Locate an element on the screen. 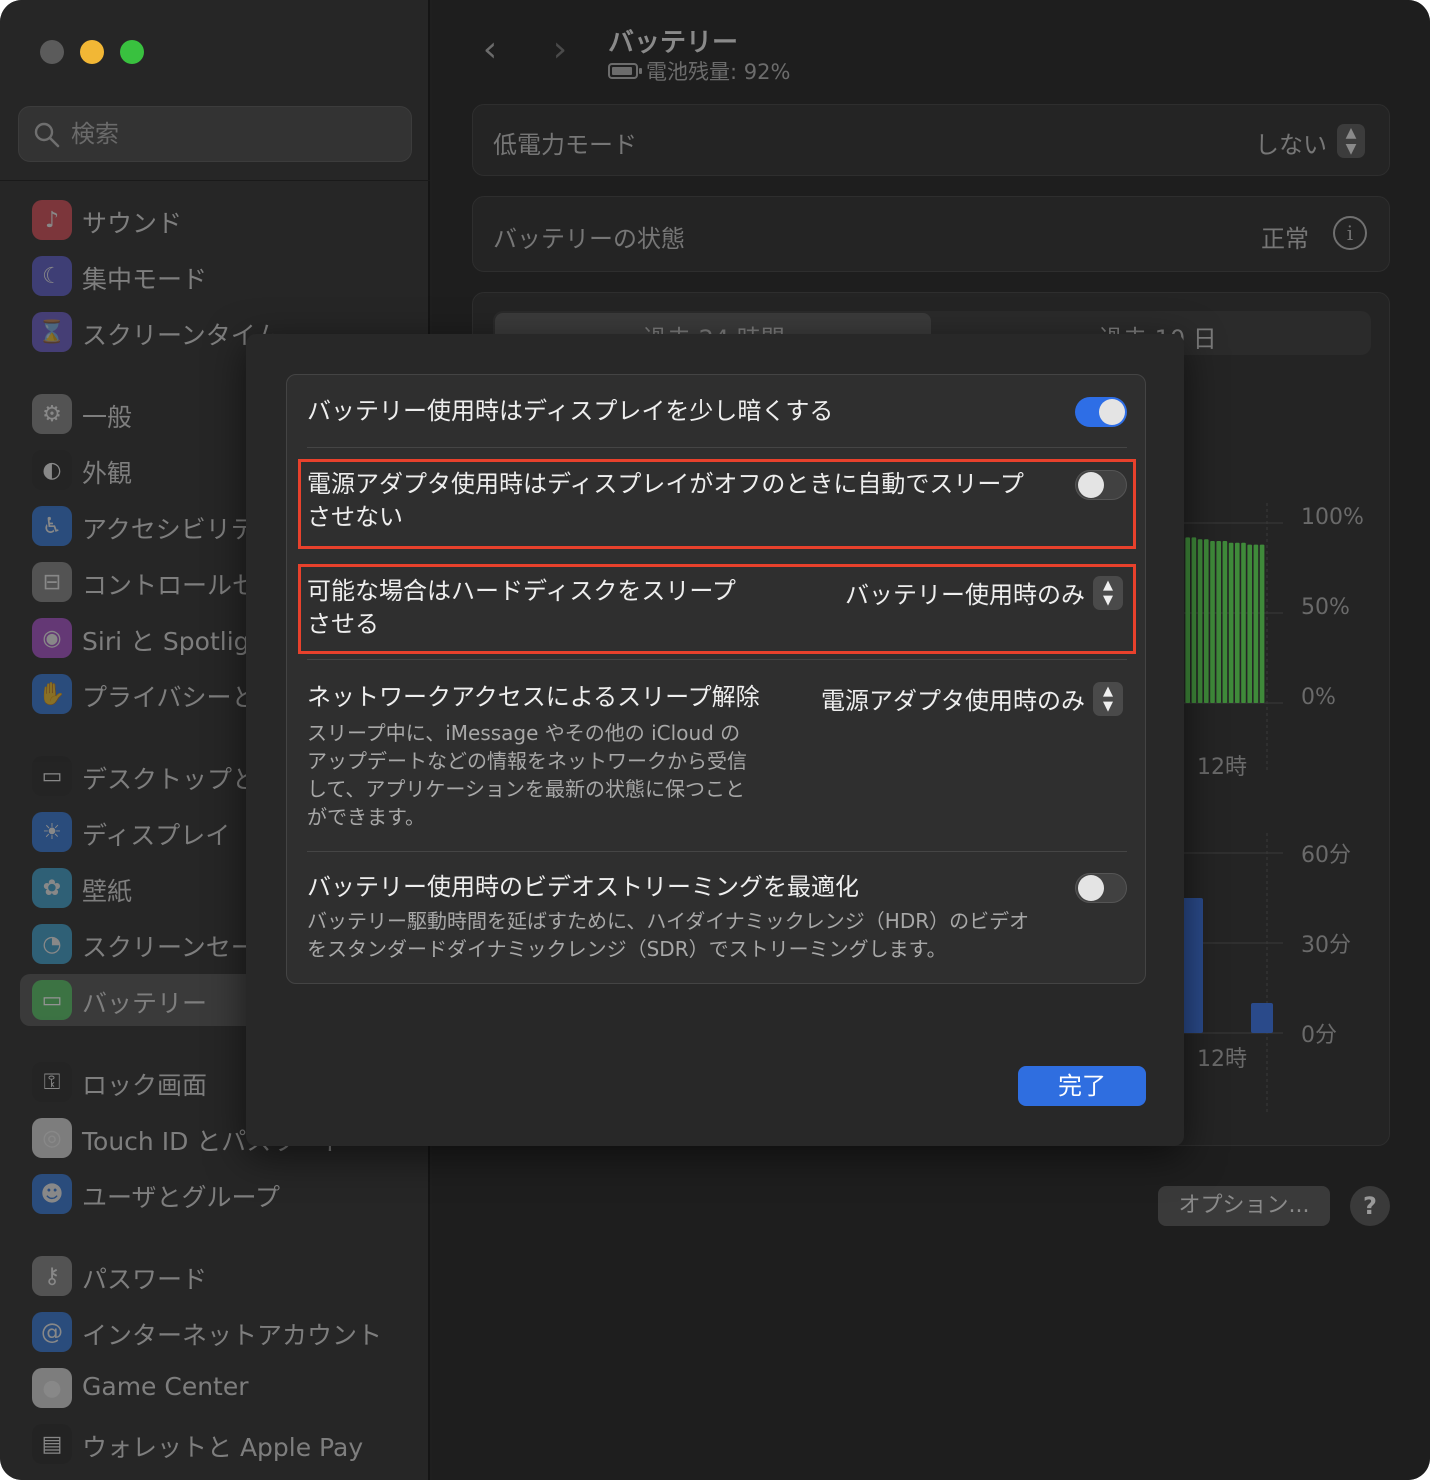 Image resolution: width=1430 pixels, height=1480 pixels. level-axis-50: 50% is located at coordinates (1325, 607).